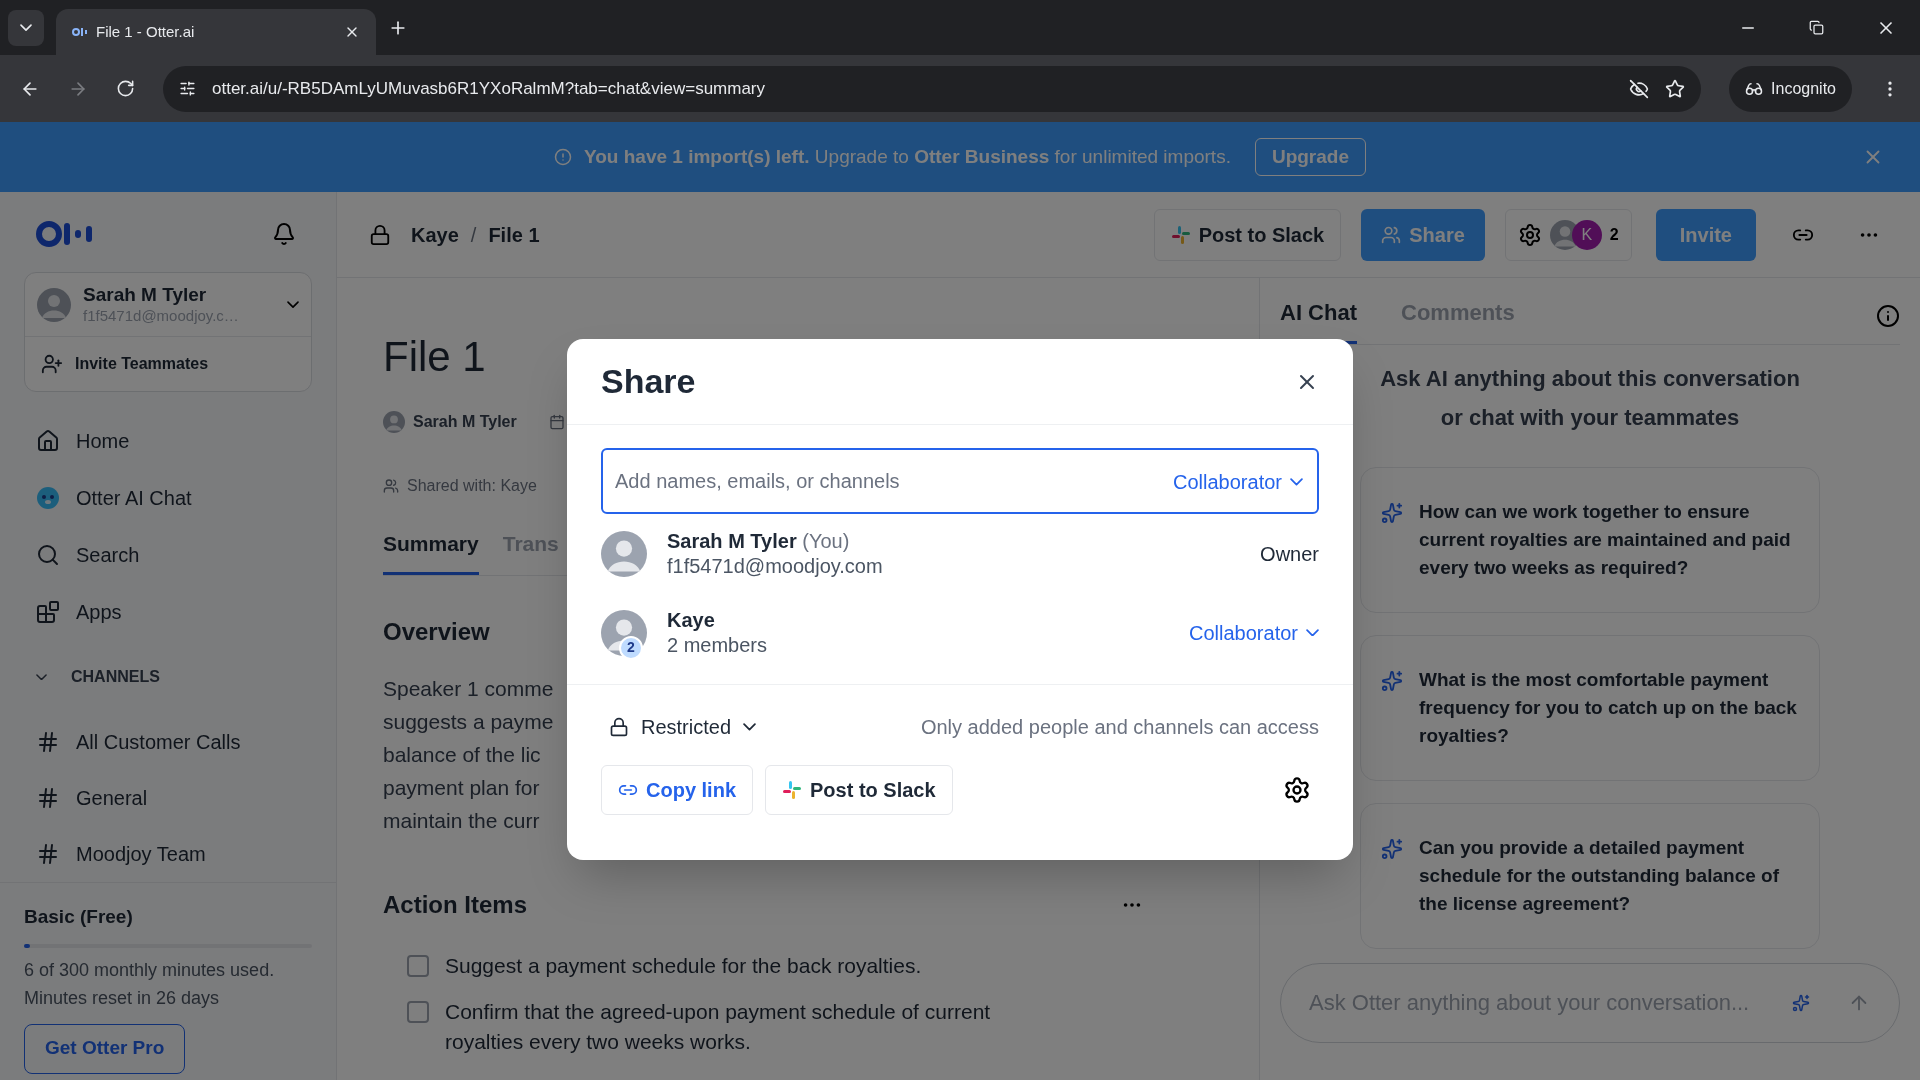 The width and height of the screenshot is (1920, 1080). I want to click on action-items-heading: Action Items, so click(455, 904).